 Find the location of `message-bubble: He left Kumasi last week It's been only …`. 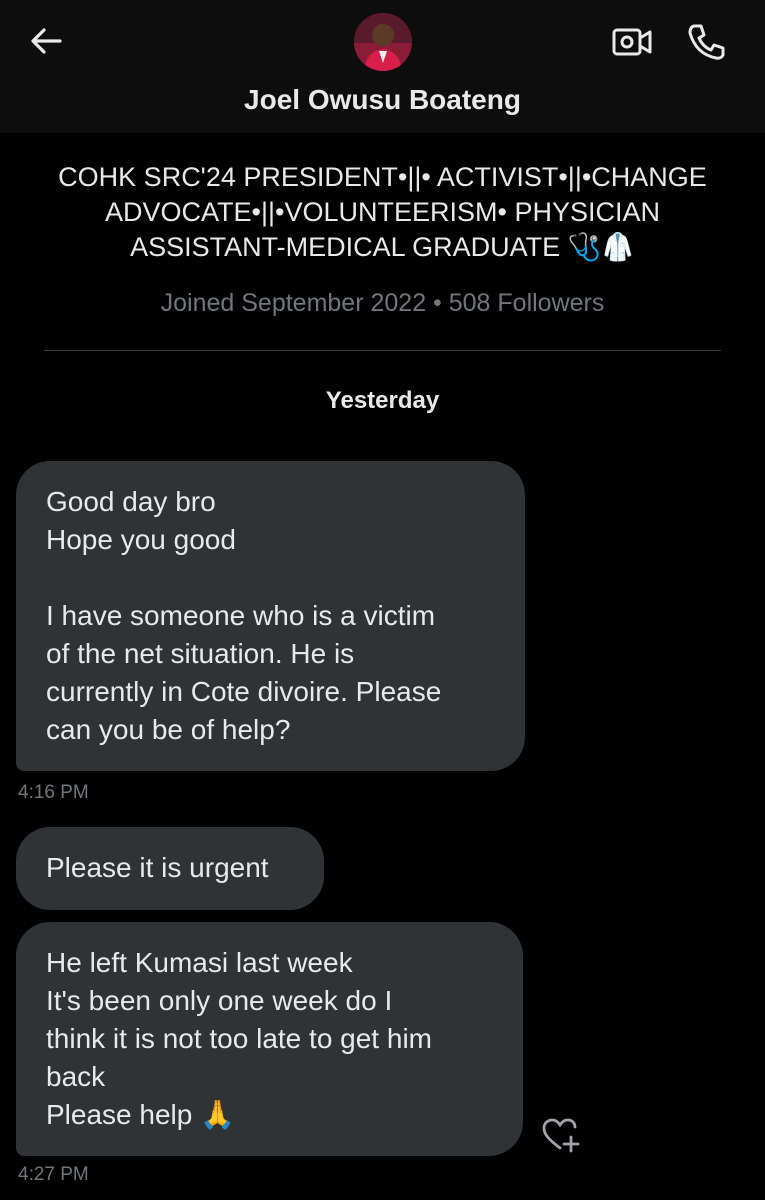

message-bubble: He left Kumasi last week It's been only … is located at coordinates (269, 1039).